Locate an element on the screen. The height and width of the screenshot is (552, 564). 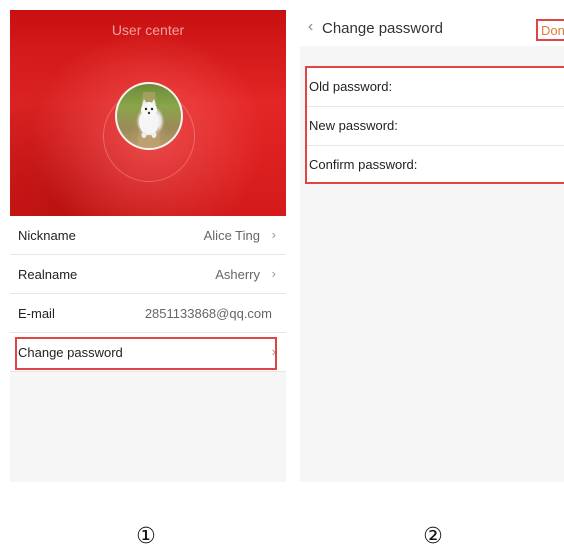
confirm-password-label: Confirm password: is located at coordinates (363, 164).